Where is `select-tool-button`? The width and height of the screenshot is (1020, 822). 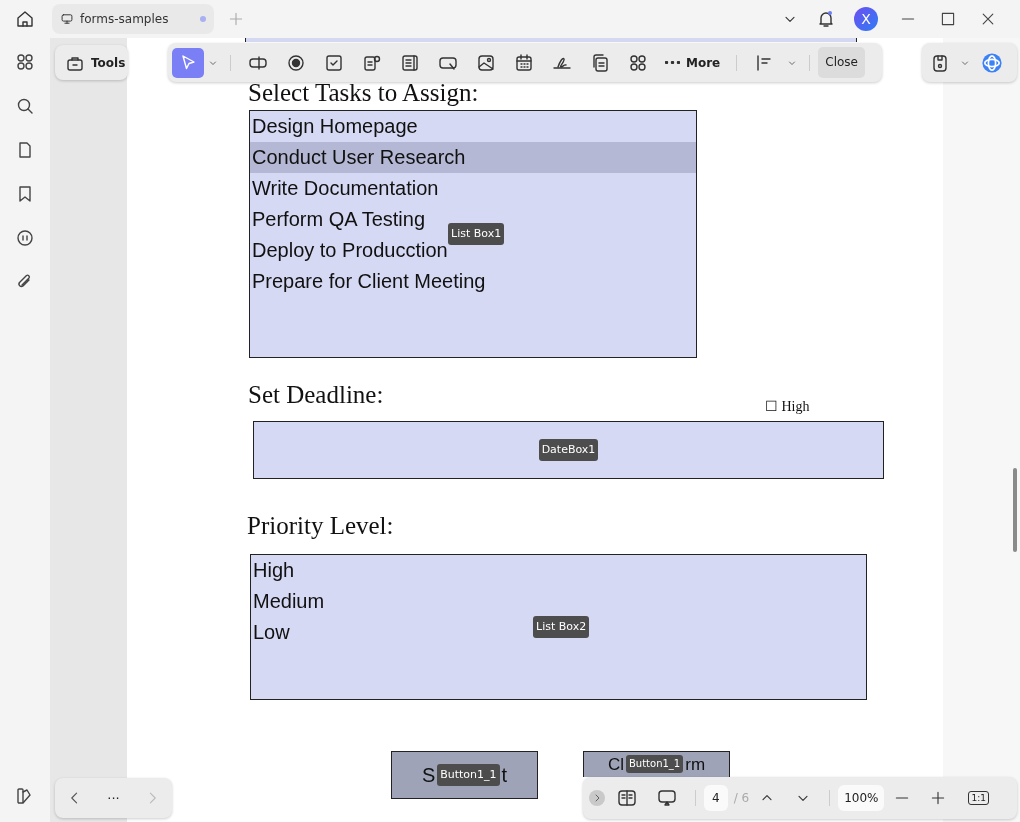 select-tool-button is located at coordinates (188, 62).